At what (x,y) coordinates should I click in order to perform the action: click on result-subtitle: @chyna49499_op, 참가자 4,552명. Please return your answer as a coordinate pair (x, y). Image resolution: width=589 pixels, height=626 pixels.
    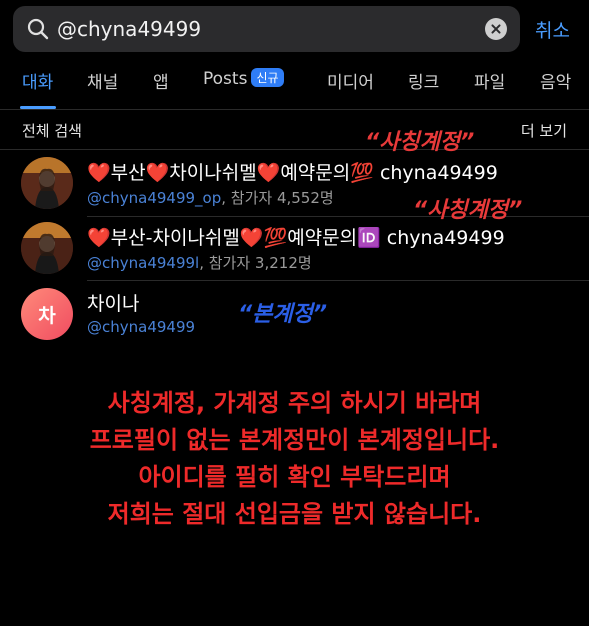
    Looking at the image, I should click on (210, 197).